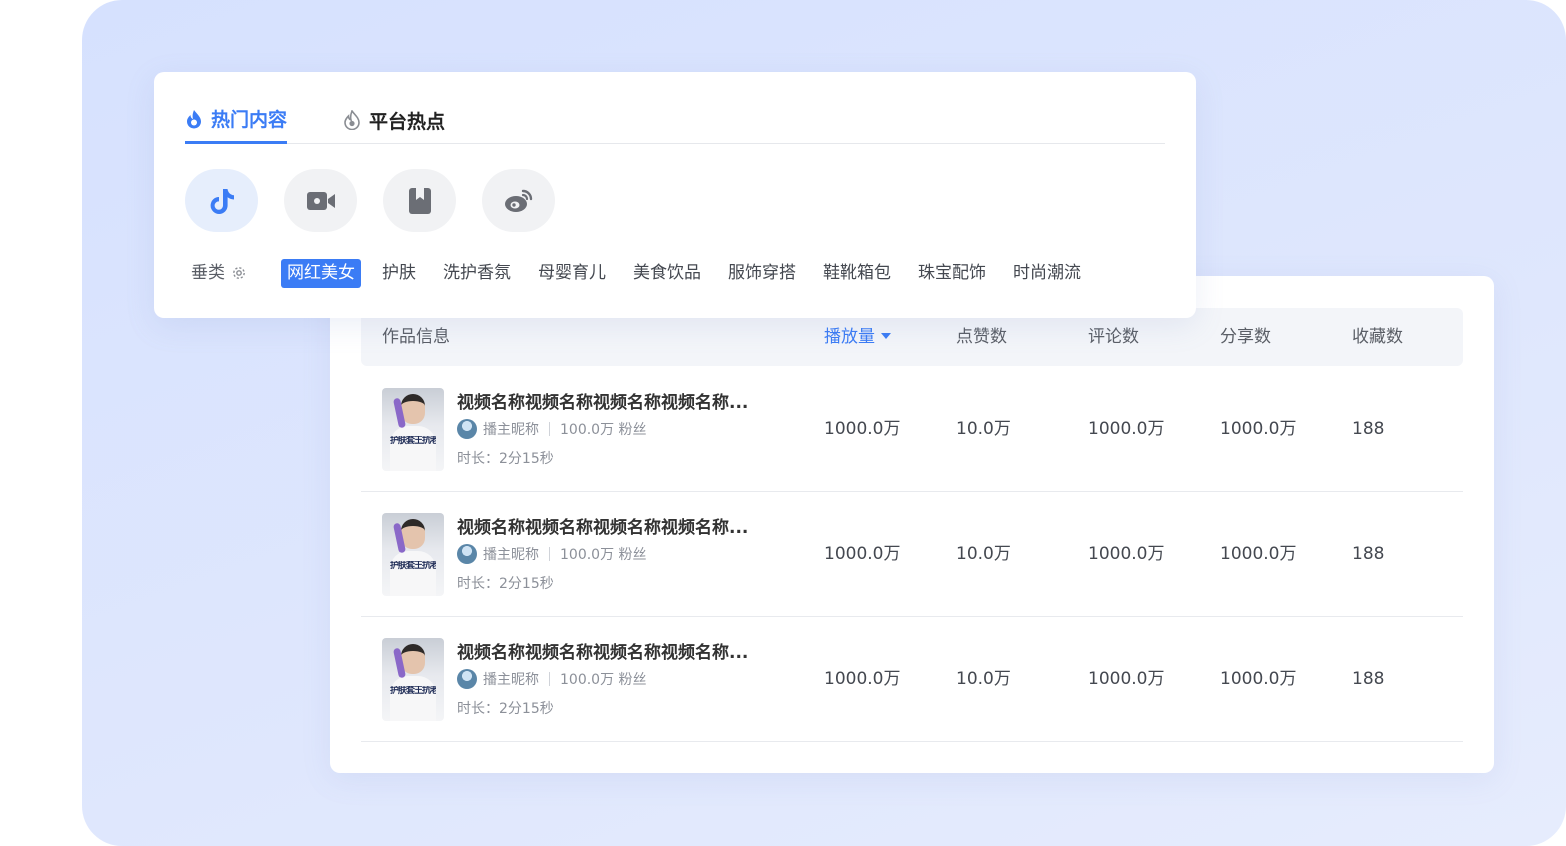  I want to click on tab-label: 热门内容, so click(249, 120).